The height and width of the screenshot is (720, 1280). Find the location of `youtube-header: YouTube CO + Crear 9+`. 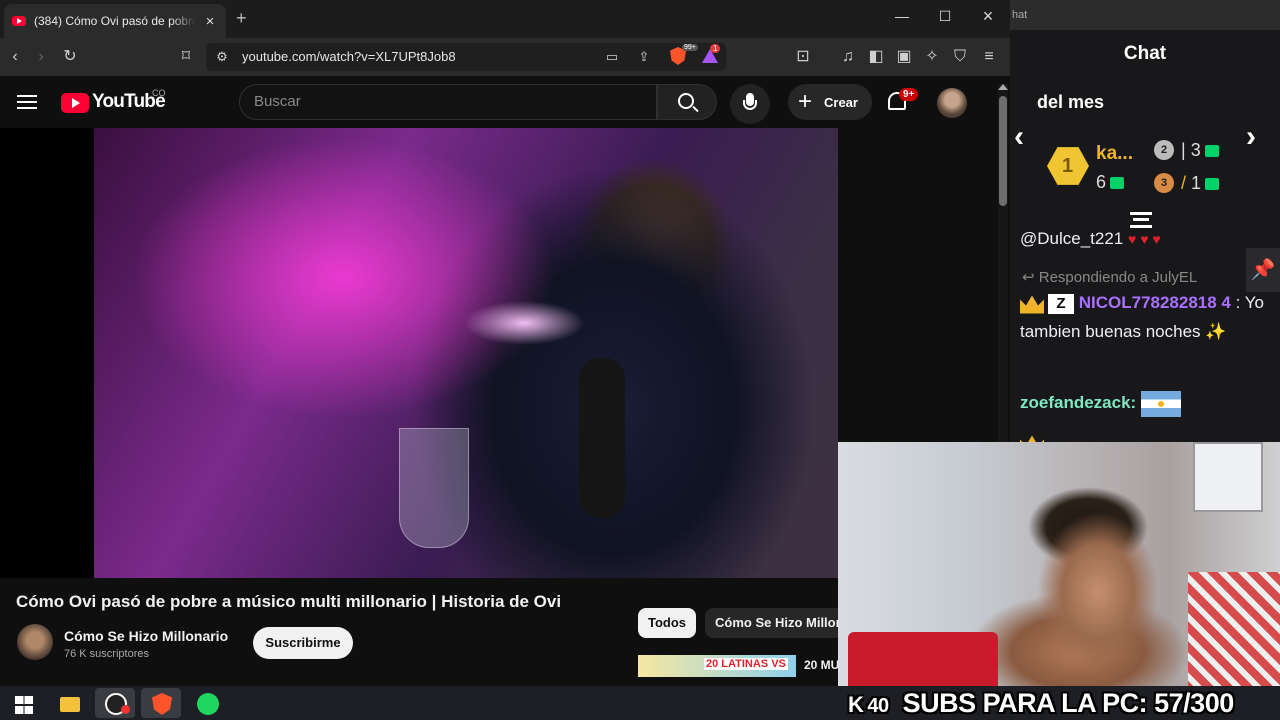

youtube-header: YouTube CO + Crear 9+ is located at coordinates (500, 102).